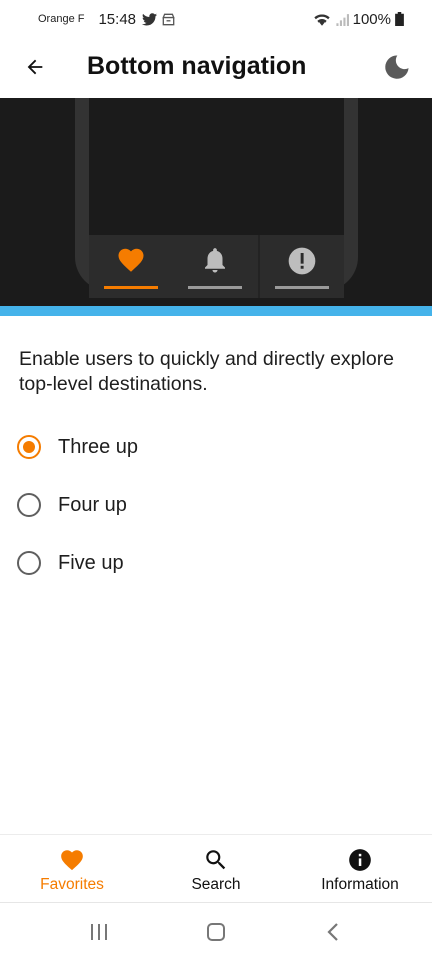 The image size is (432, 960). What do you see at coordinates (131, 287) in the screenshot?
I see `mock-active-indicator` at bounding box center [131, 287].